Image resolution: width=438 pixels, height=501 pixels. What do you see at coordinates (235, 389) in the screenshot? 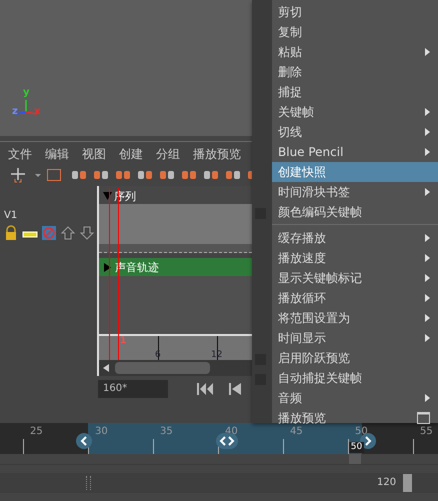
I see `step-back-icon` at bounding box center [235, 389].